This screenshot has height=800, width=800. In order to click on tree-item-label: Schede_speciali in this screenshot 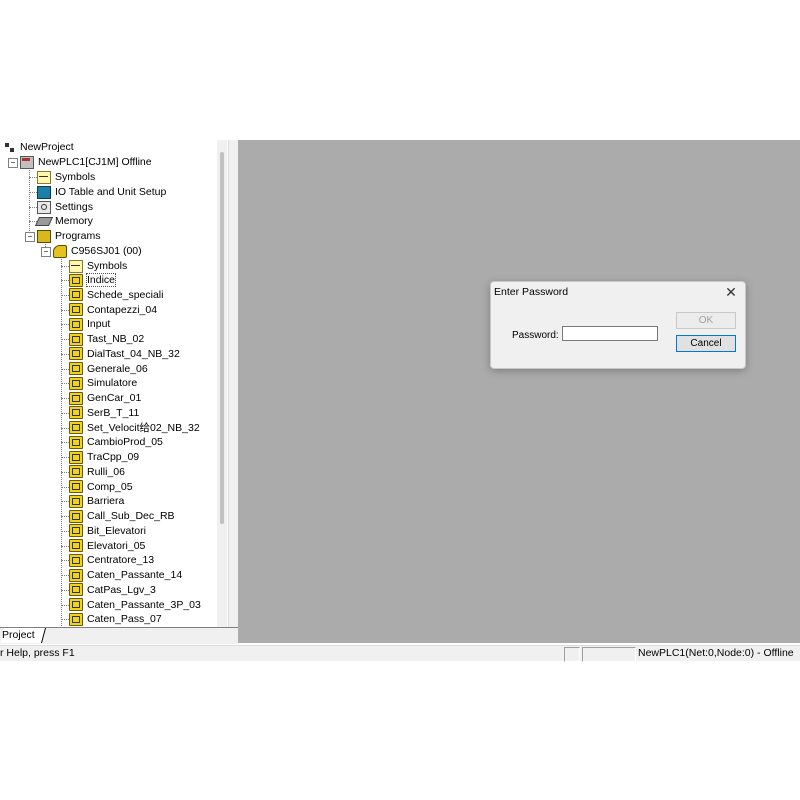, I will do `click(125, 294)`.